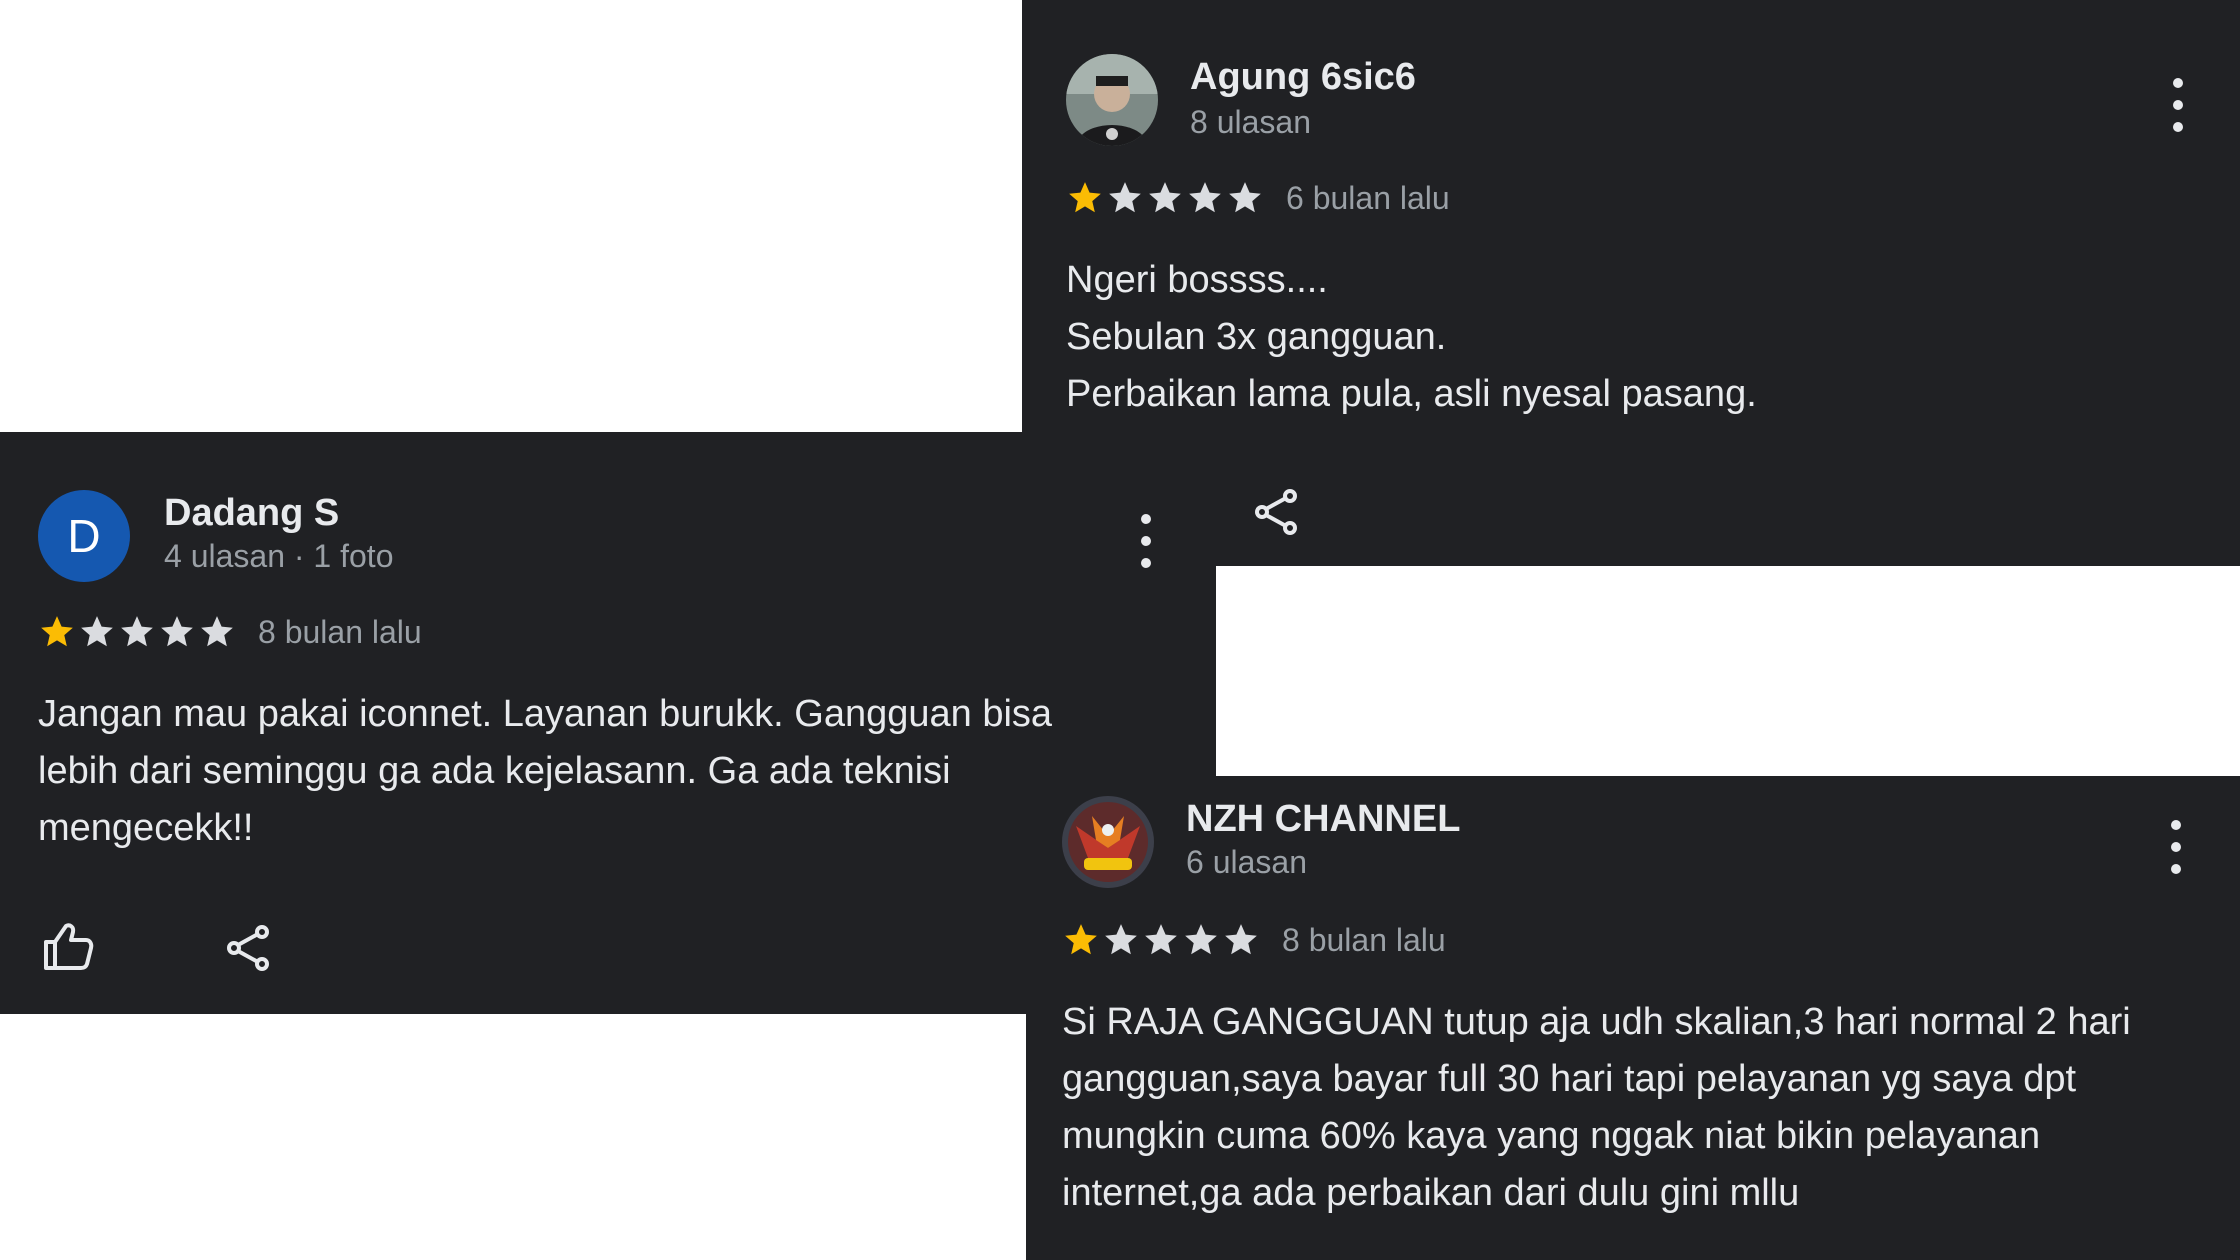 The image size is (2240, 1260). What do you see at coordinates (146, 828) in the screenshot?
I see `review-text-line: mengecekk!!` at bounding box center [146, 828].